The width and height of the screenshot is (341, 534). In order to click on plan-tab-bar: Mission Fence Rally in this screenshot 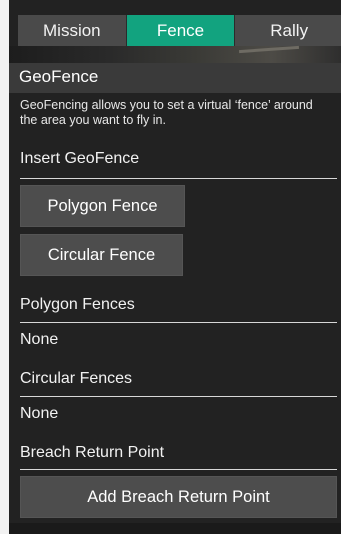, I will do `click(179, 30)`.